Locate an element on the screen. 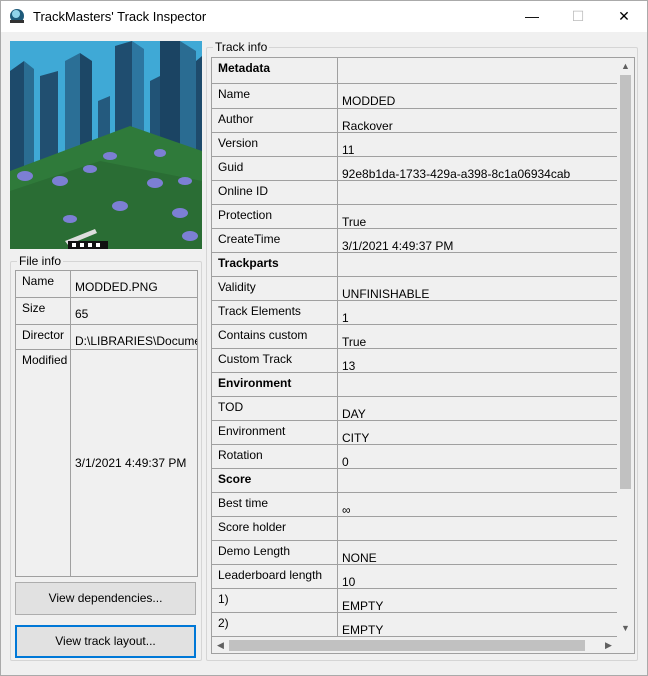  track-info-section-title: Environment is located at coordinates (275, 384).